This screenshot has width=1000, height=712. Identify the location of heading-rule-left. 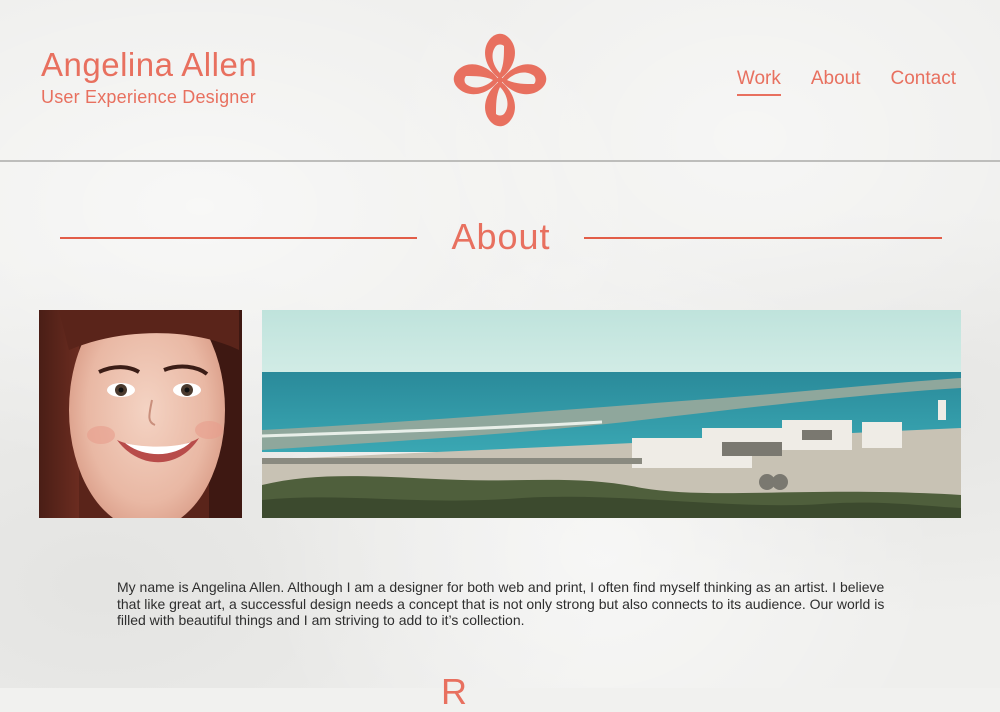
(238, 238).